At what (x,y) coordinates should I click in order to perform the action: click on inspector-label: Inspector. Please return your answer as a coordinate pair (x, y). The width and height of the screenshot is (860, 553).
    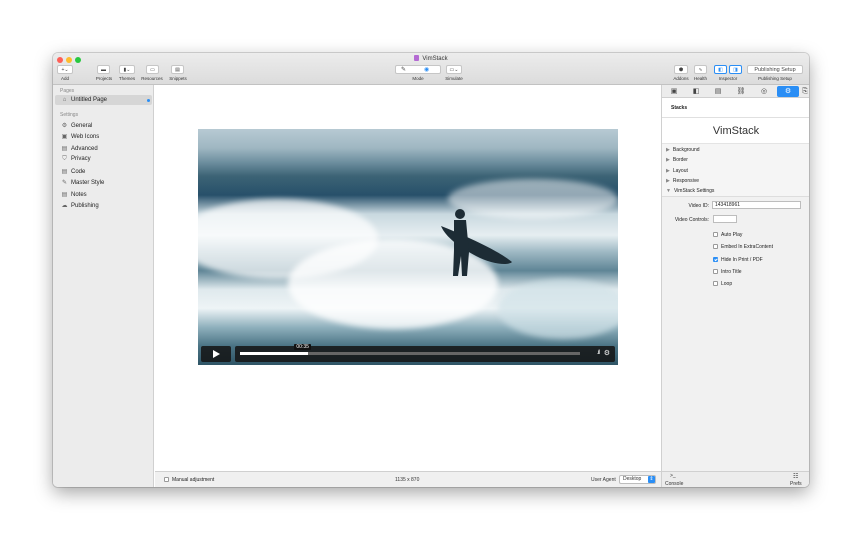
    Looking at the image, I should click on (728, 78).